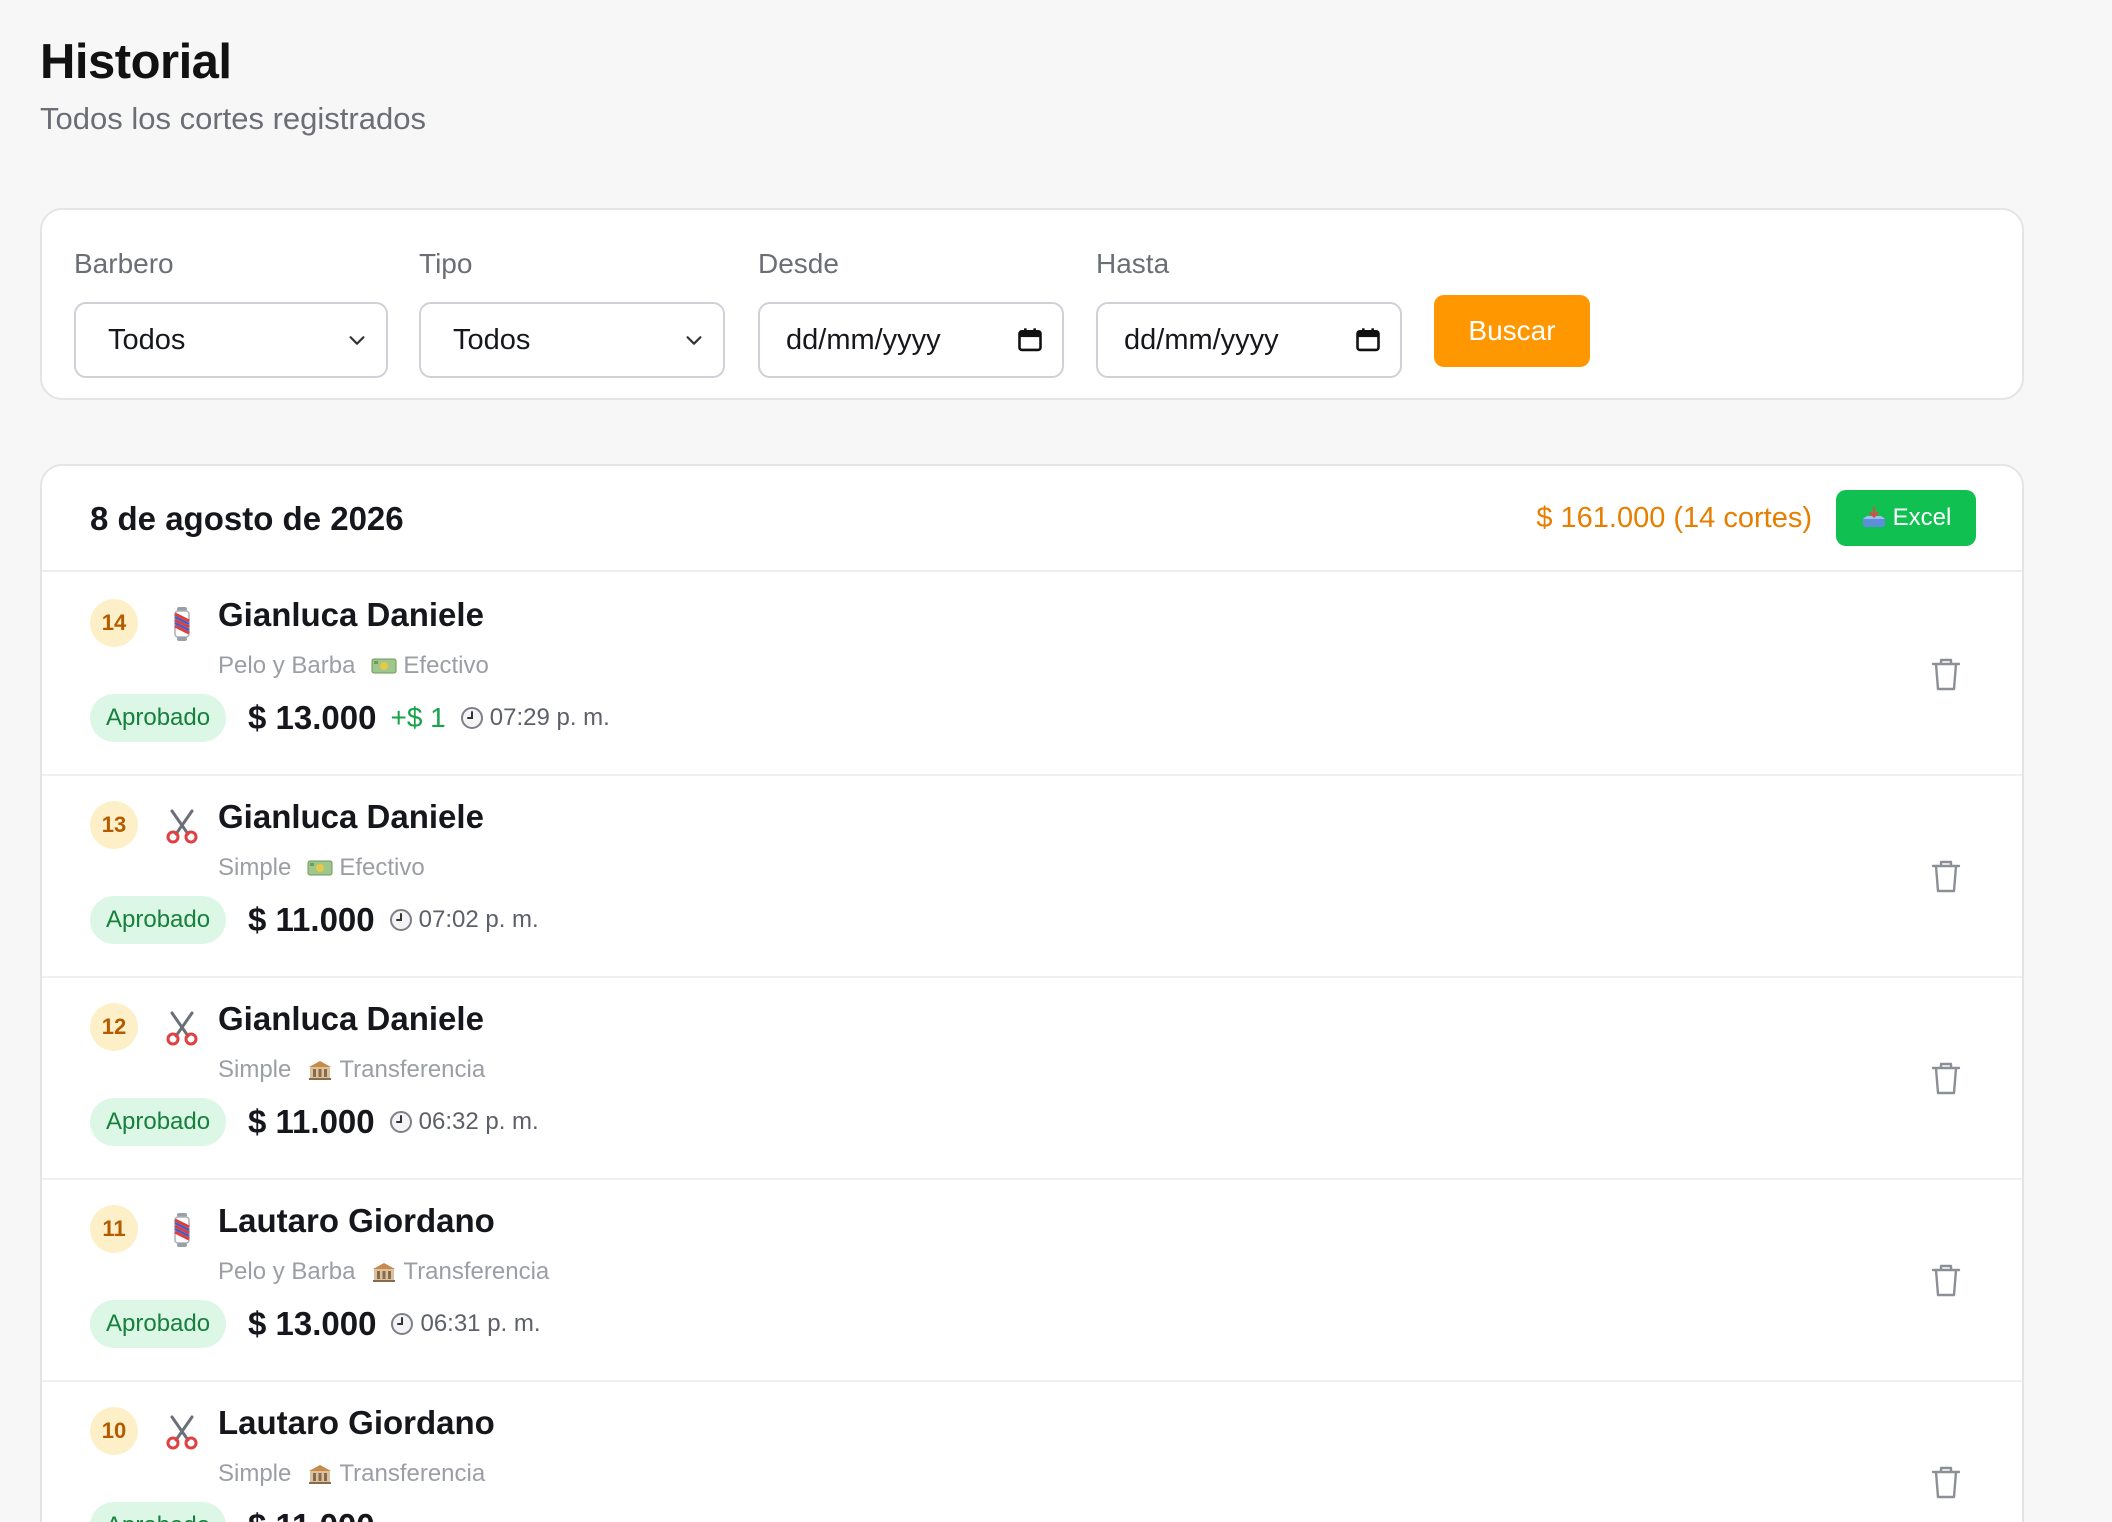 The width and height of the screenshot is (2112, 1522). Describe the element at coordinates (572, 340) in the screenshot. I see `tipo-select: Todos` at that location.